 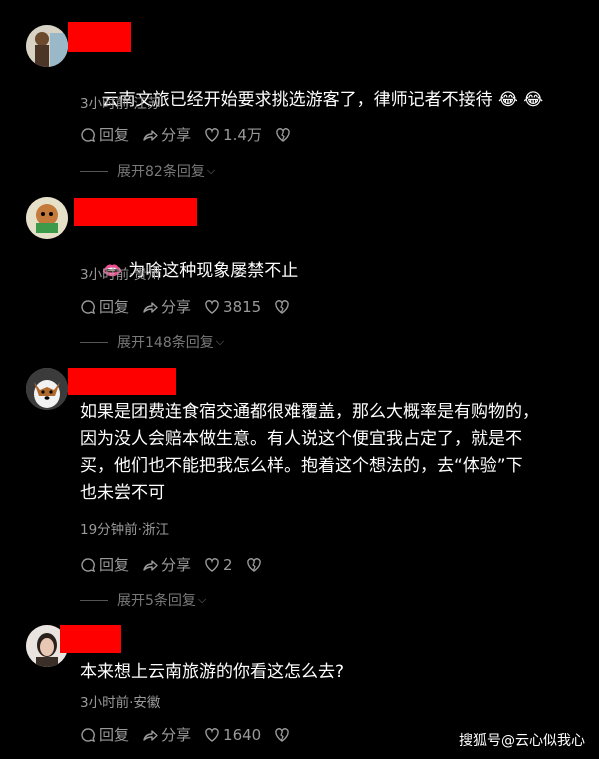 What do you see at coordinates (228, 564) in the screenshot?
I see `like-count: 2` at bounding box center [228, 564].